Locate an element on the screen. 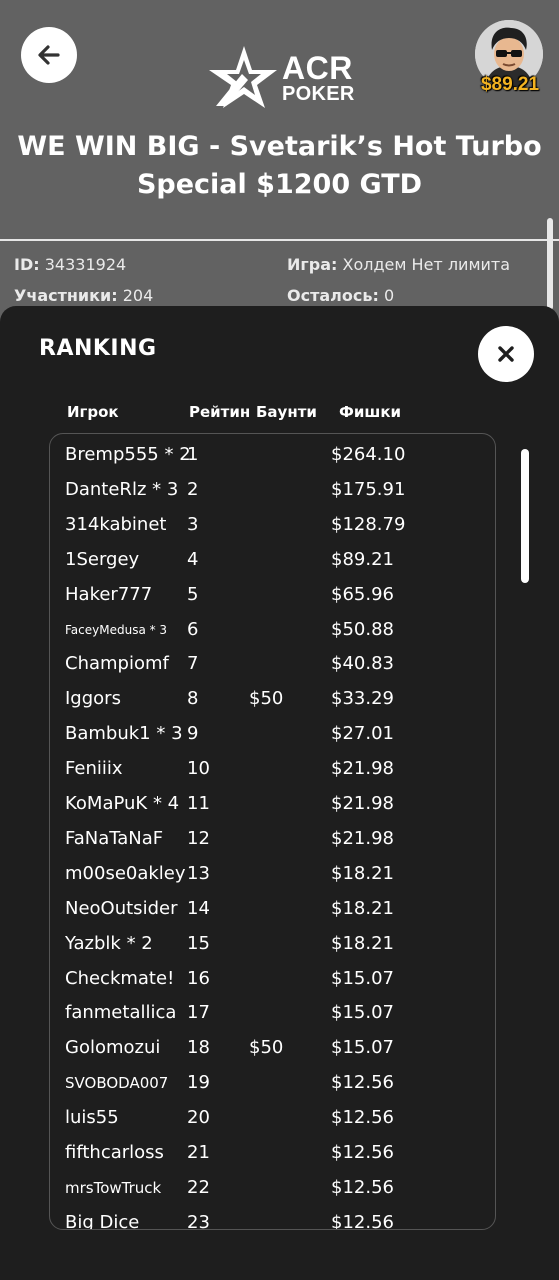 This screenshot has height=1280, width=559. player-chips: $50.88 is located at coordinates (362, 629).